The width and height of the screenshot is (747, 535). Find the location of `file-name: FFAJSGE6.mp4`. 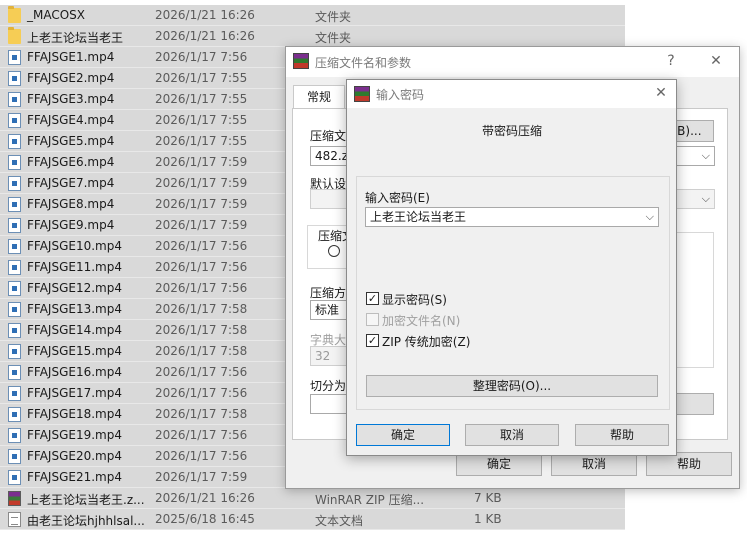

file-name: FFAJSGE6.mp4 is located at coordinates (71, 162).